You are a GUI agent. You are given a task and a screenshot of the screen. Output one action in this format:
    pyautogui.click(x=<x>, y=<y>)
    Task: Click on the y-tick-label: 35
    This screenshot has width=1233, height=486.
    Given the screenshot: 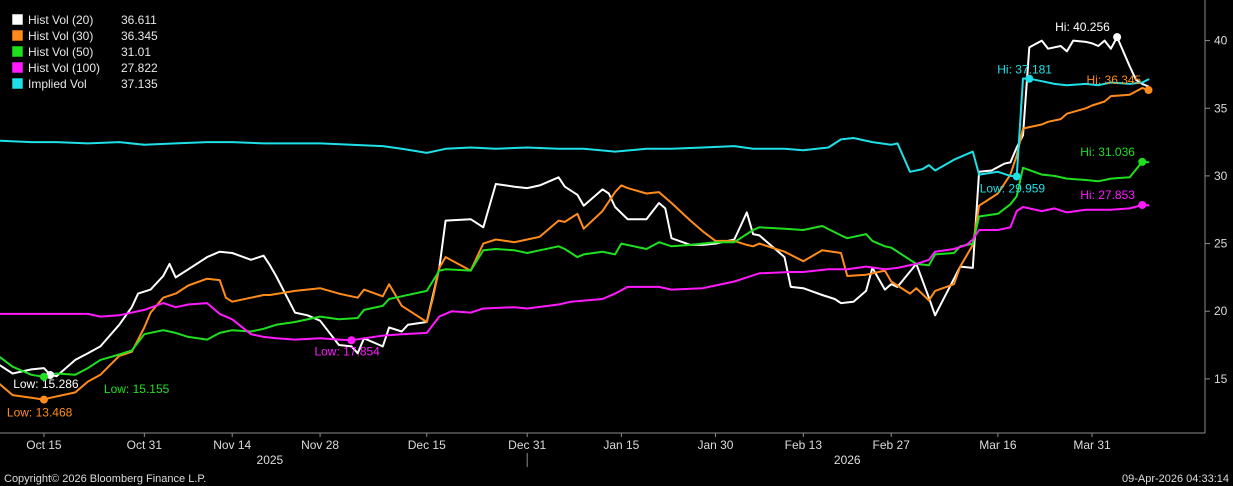 What is the action you would take?
    pyautogui.click(x=1221, y=108)
    